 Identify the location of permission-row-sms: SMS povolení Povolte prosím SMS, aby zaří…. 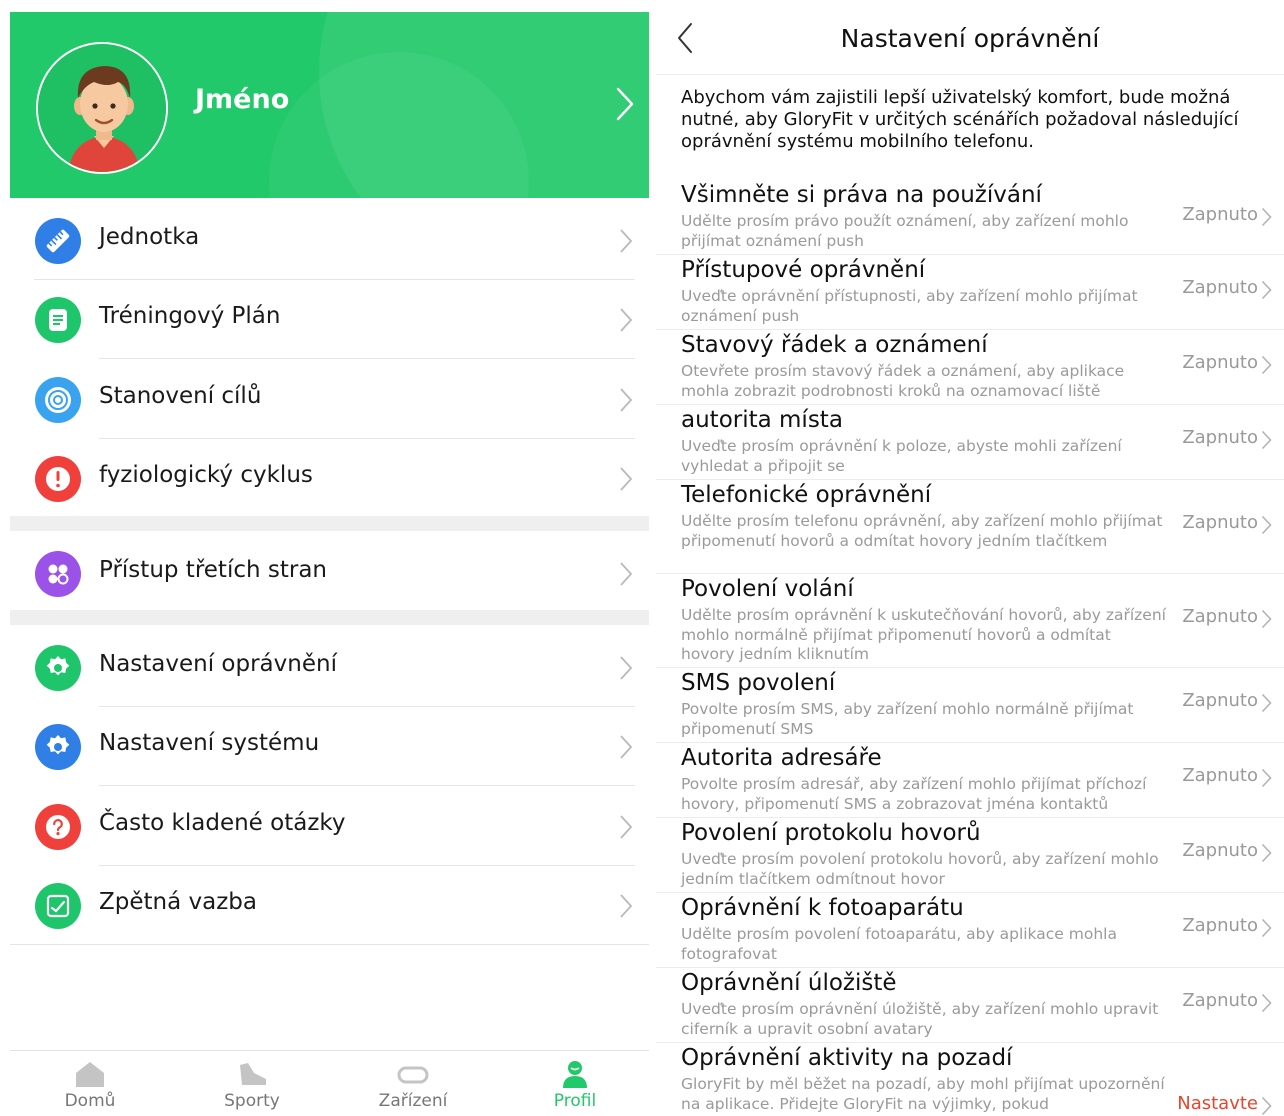
(970, 705).